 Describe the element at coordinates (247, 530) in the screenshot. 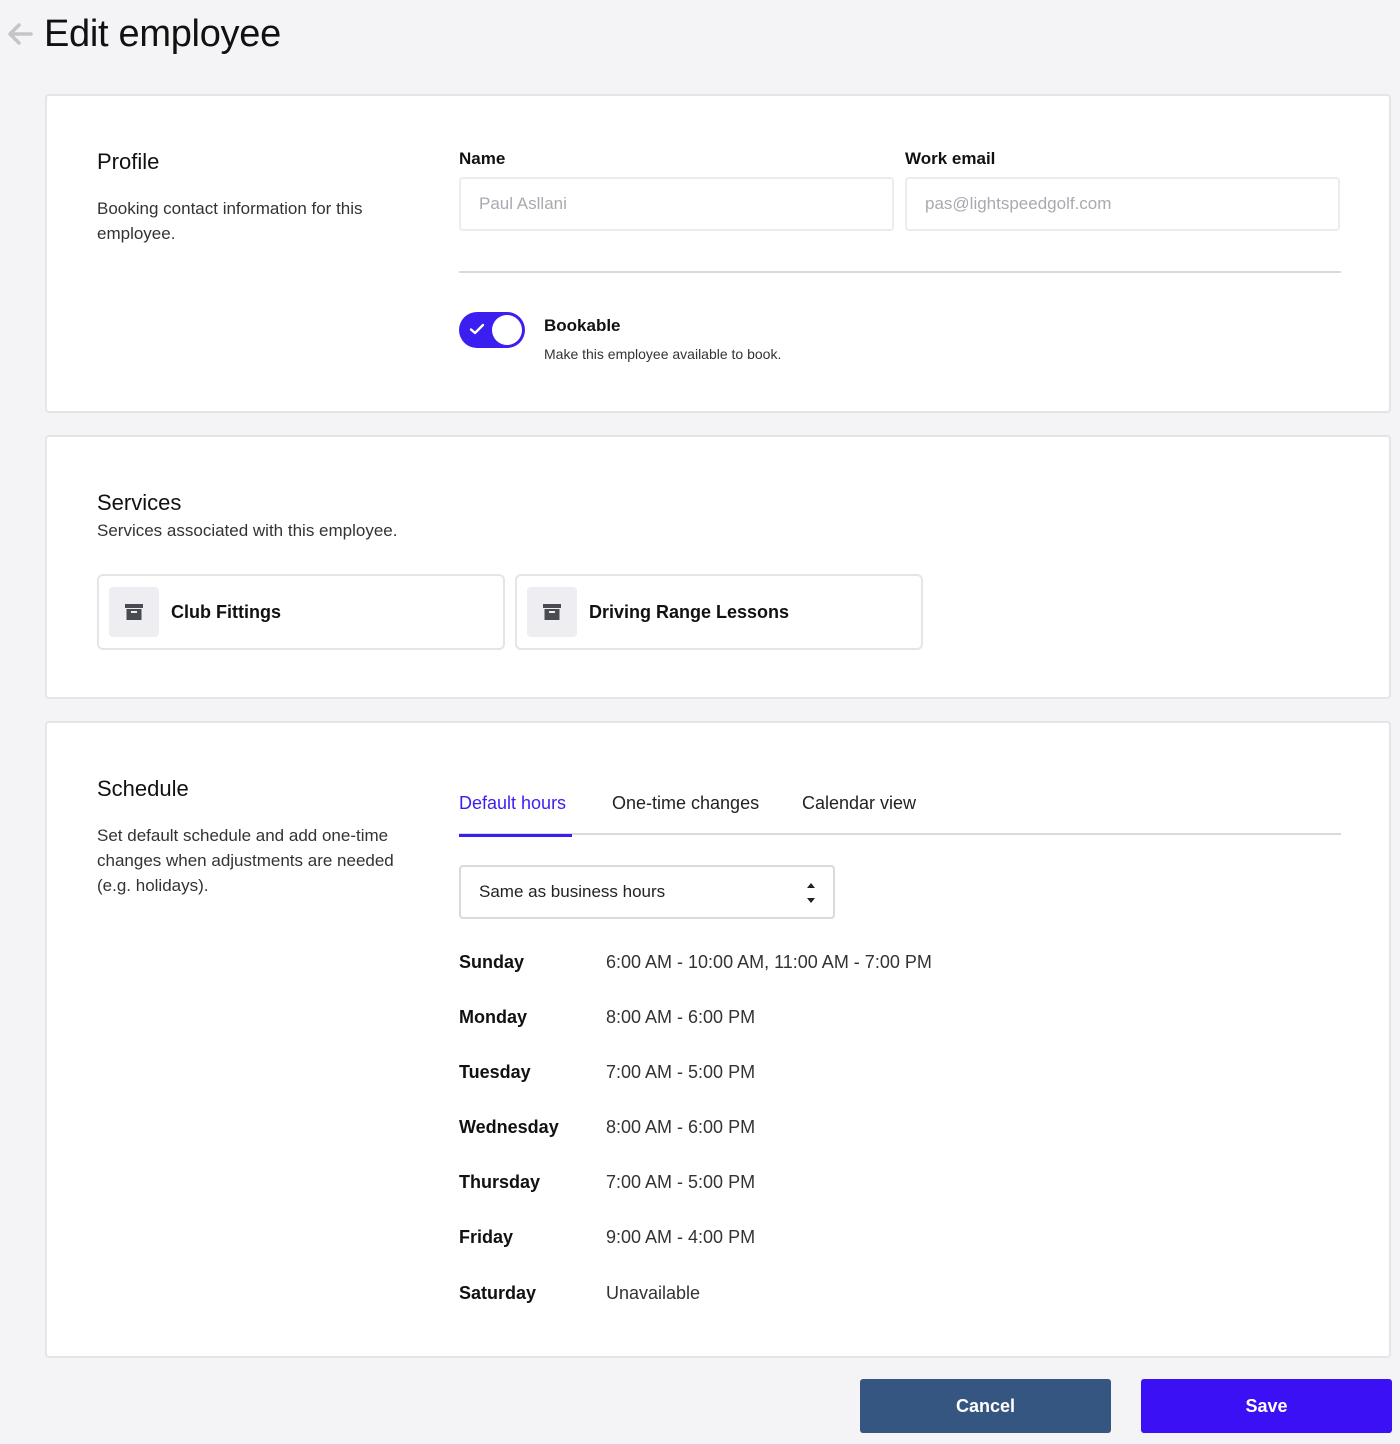

I see `services-description: Services associated with this employee.` at that location.